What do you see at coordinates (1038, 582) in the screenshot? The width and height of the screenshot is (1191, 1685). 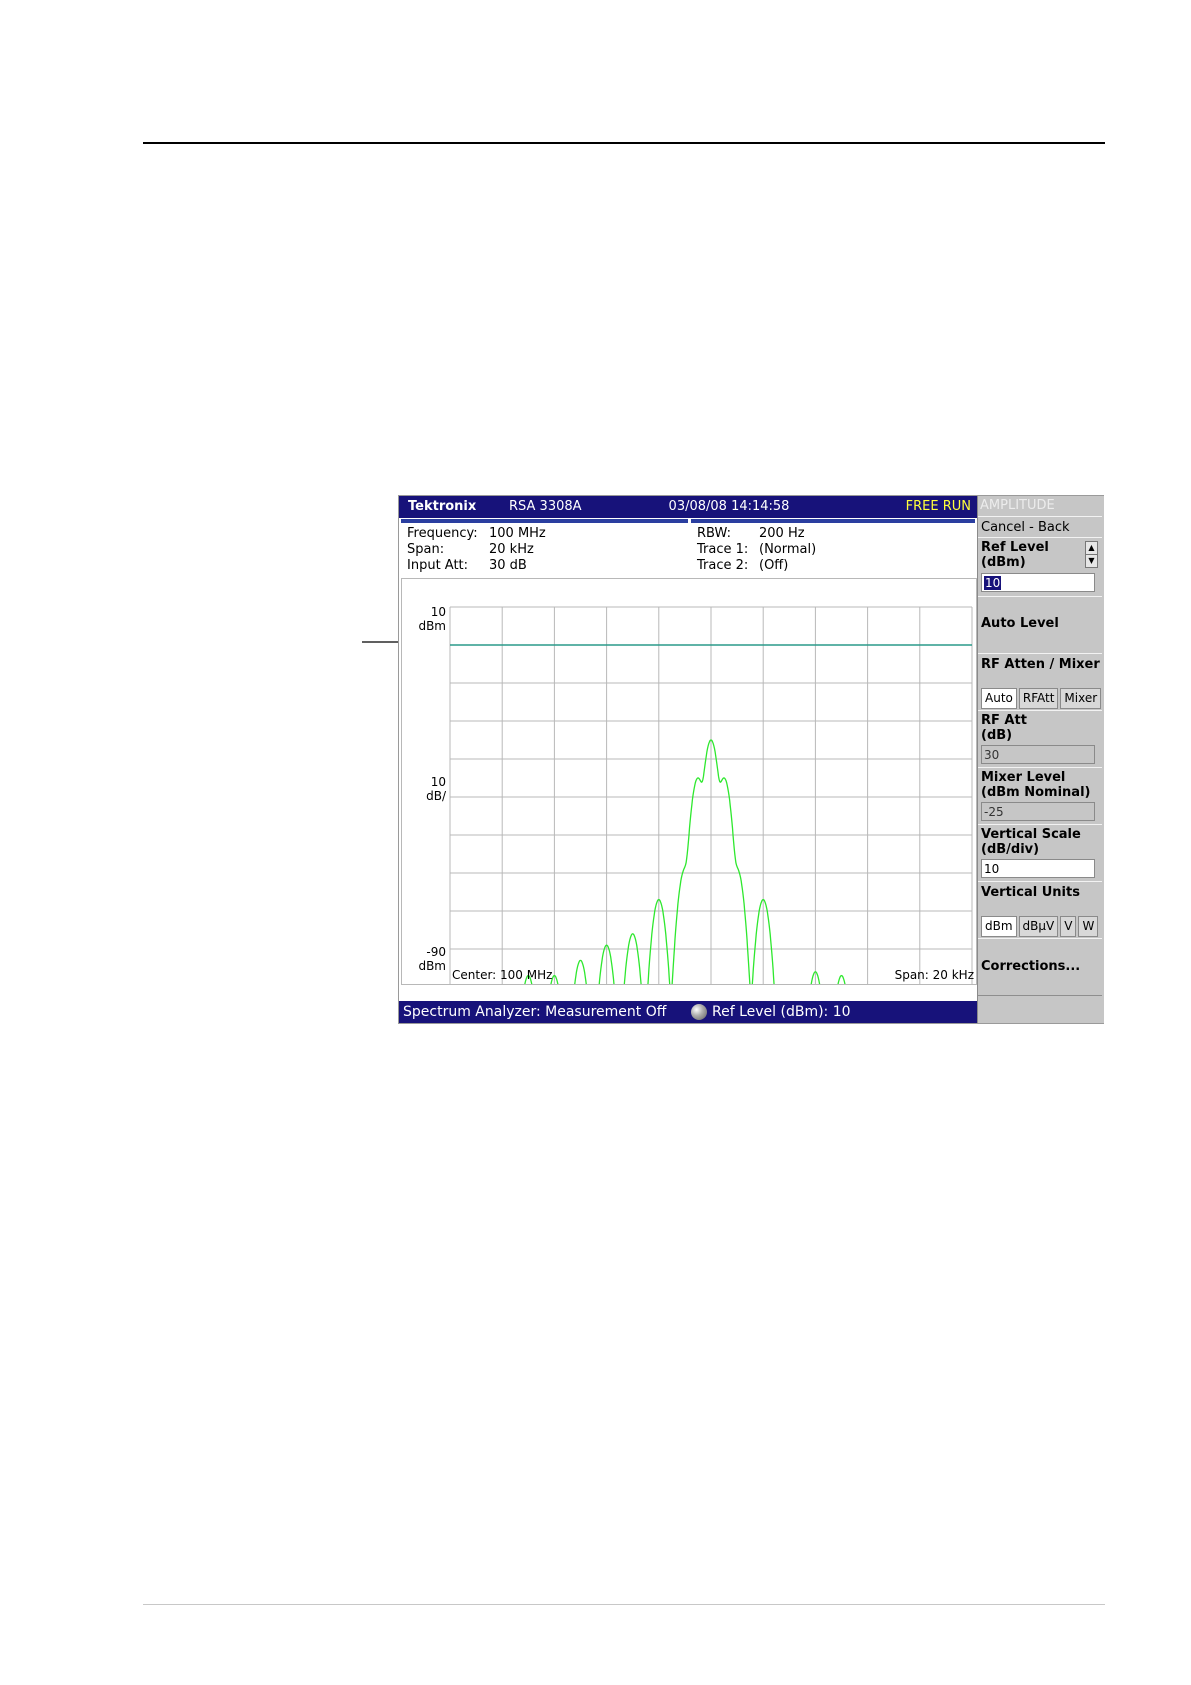 I see `ref-level-input: 10` at bounding box center [1038, 582].